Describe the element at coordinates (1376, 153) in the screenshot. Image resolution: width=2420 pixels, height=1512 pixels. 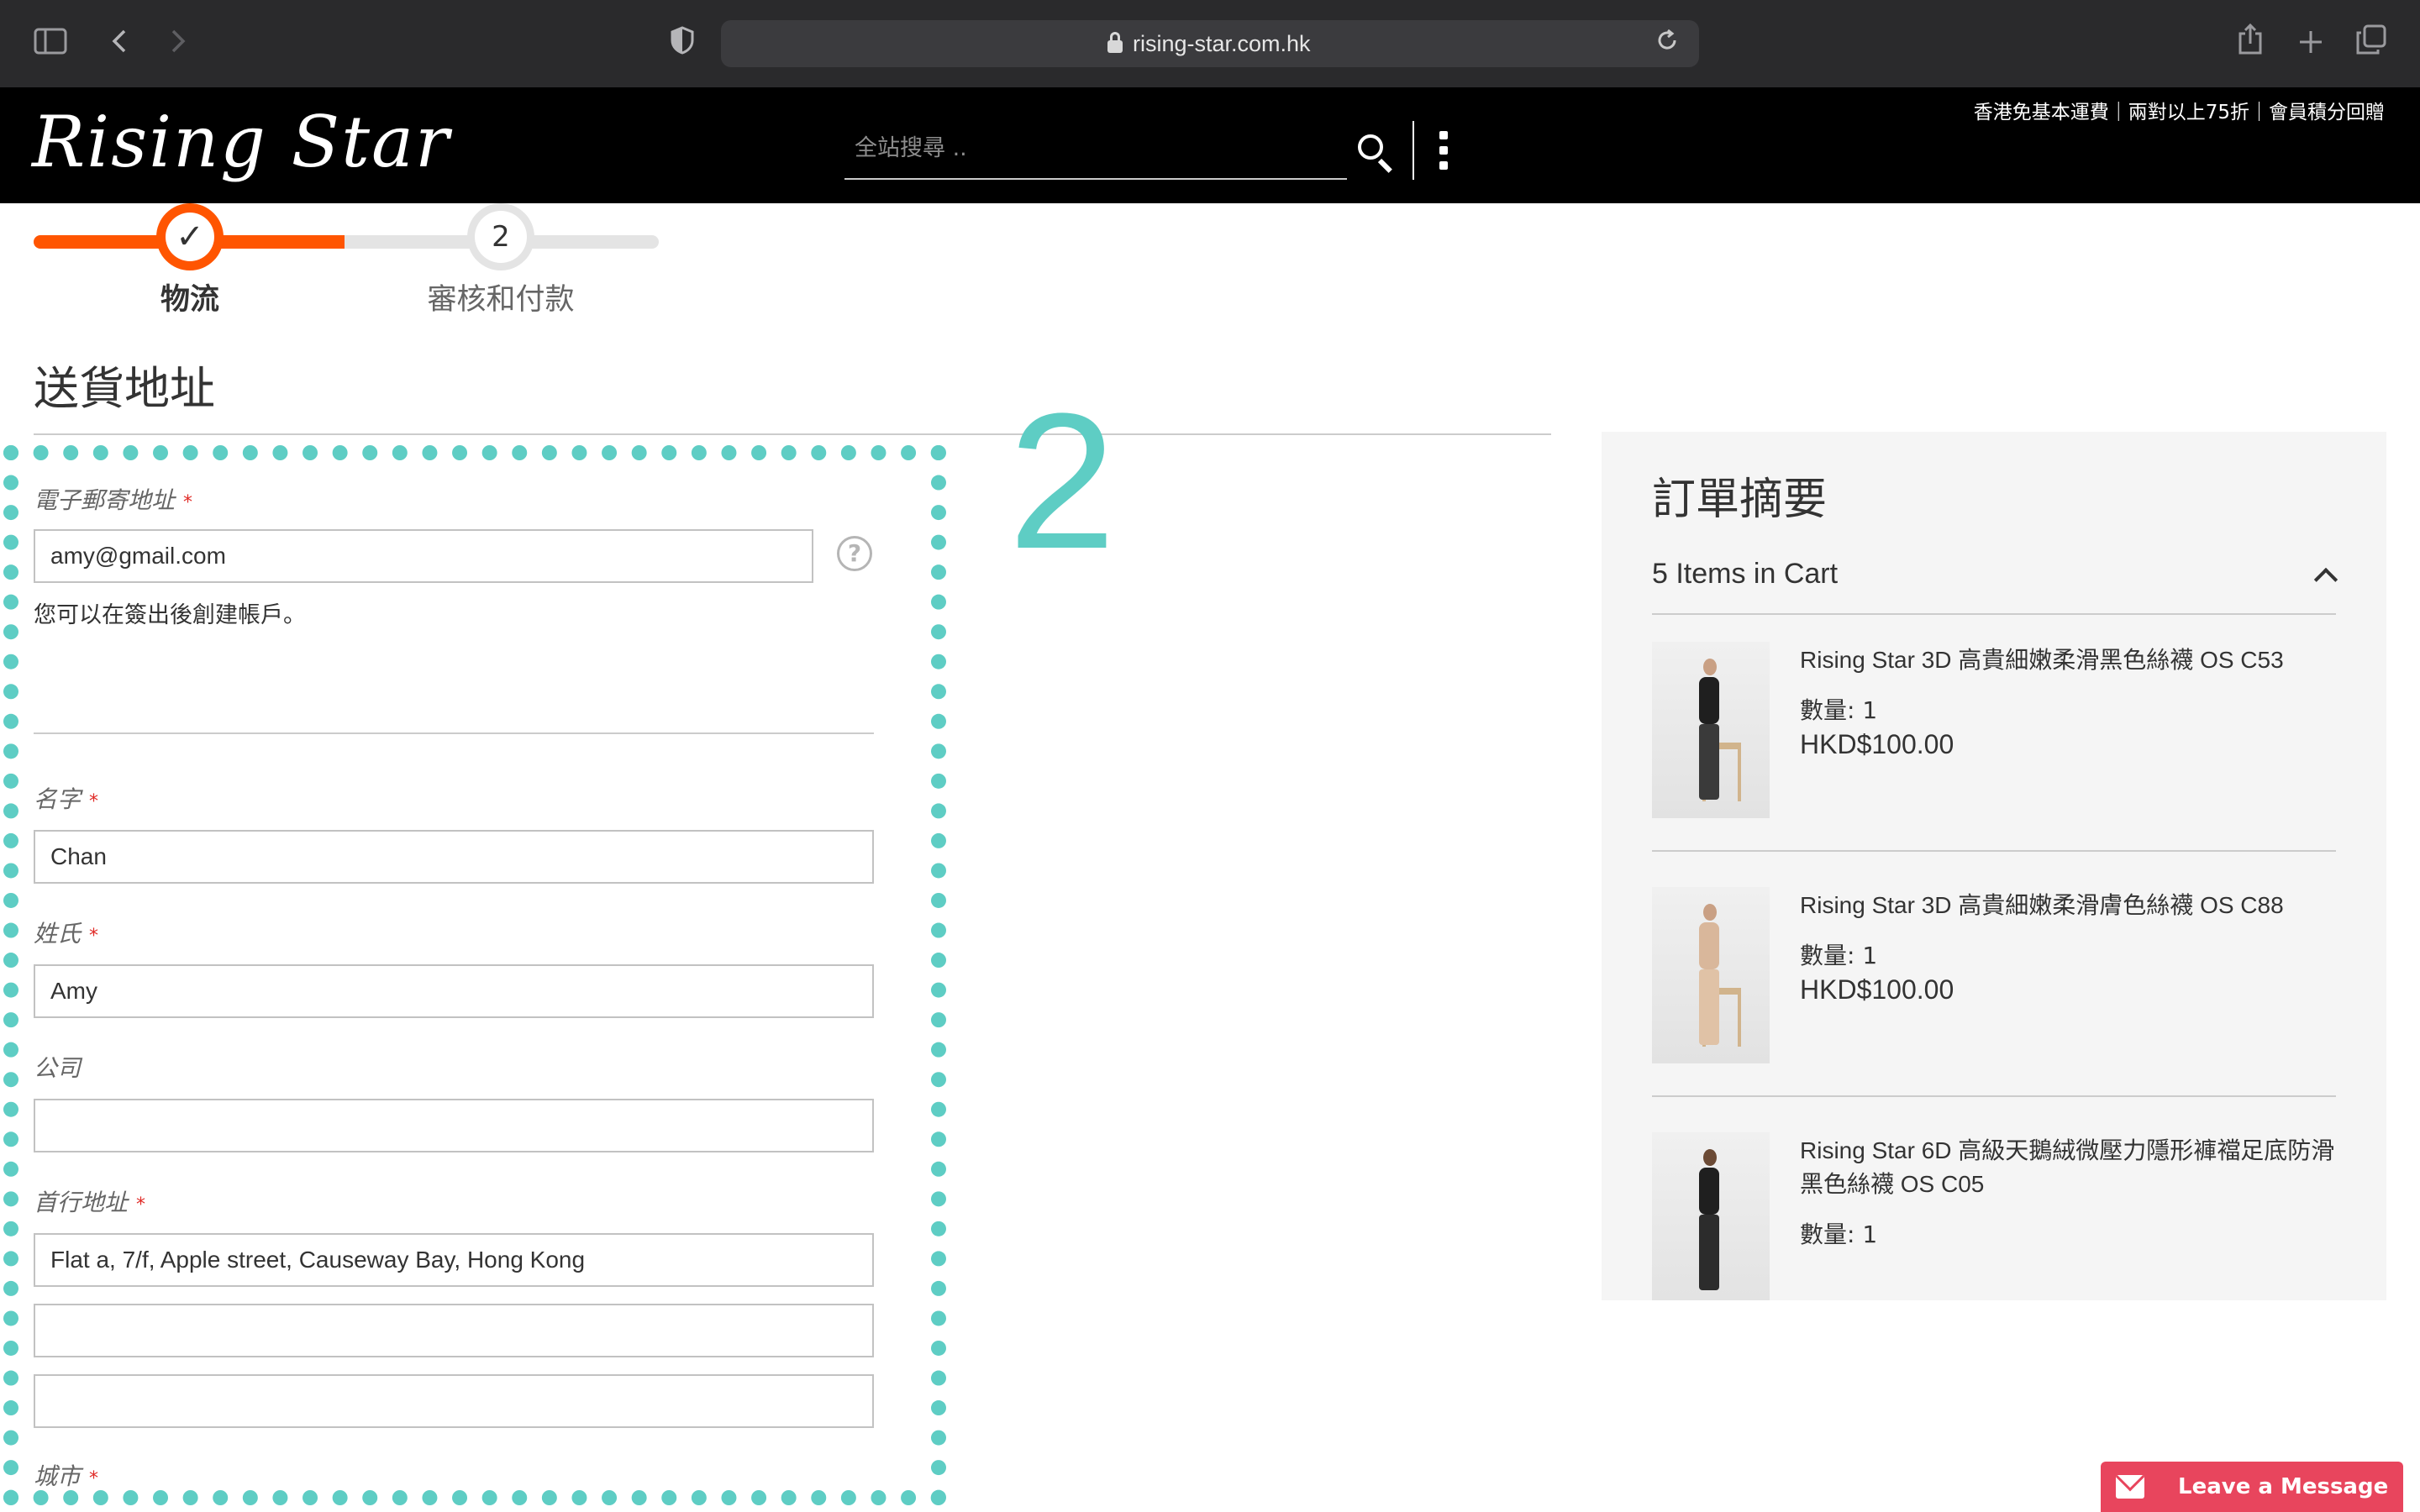
I see `search-icon` at that location.